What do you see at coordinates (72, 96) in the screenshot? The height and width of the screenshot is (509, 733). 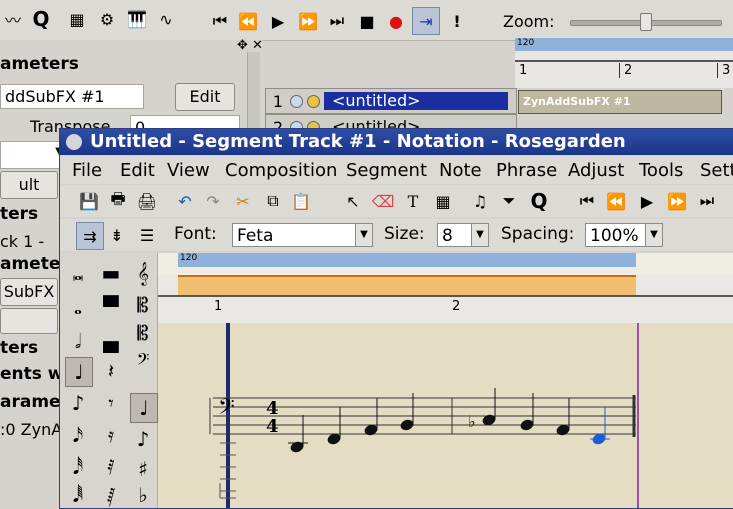 I see `instrument-field: ddSubFX #1` at bounding box center [72, 96].